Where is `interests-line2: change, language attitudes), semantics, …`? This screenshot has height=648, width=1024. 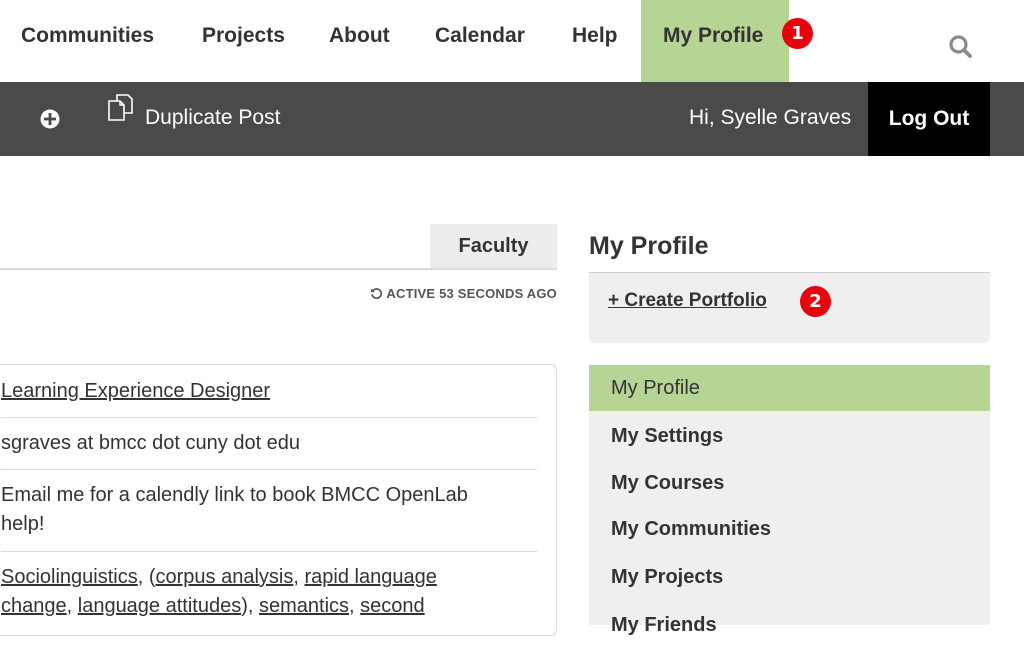 interests-line2: change, language attitudes), semantics, … is located at coordinates (269, 606).